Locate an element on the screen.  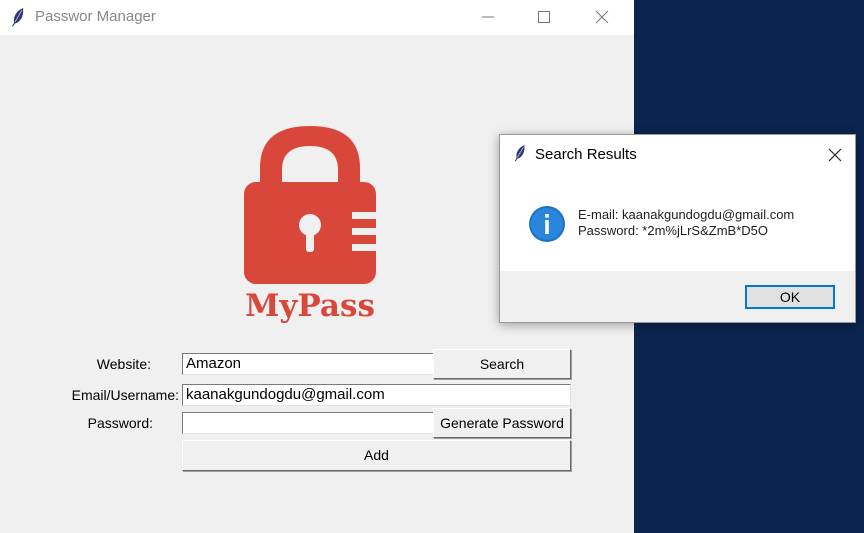
logo-text: MyPass is located at coordinates (310, 306).